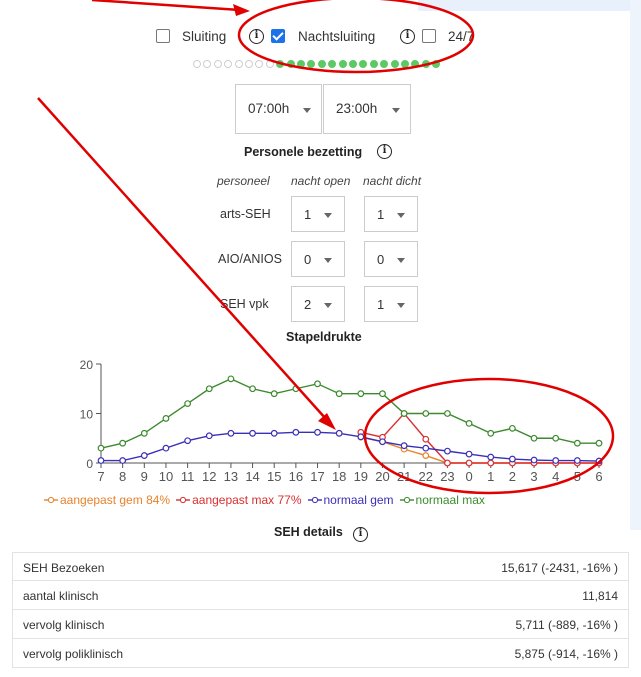 The height and width of the screenshot is (677, 641). Describe the element at coordinates (360, 534) in the screenshot. I see `seh-details-info-icon: i` at that location.